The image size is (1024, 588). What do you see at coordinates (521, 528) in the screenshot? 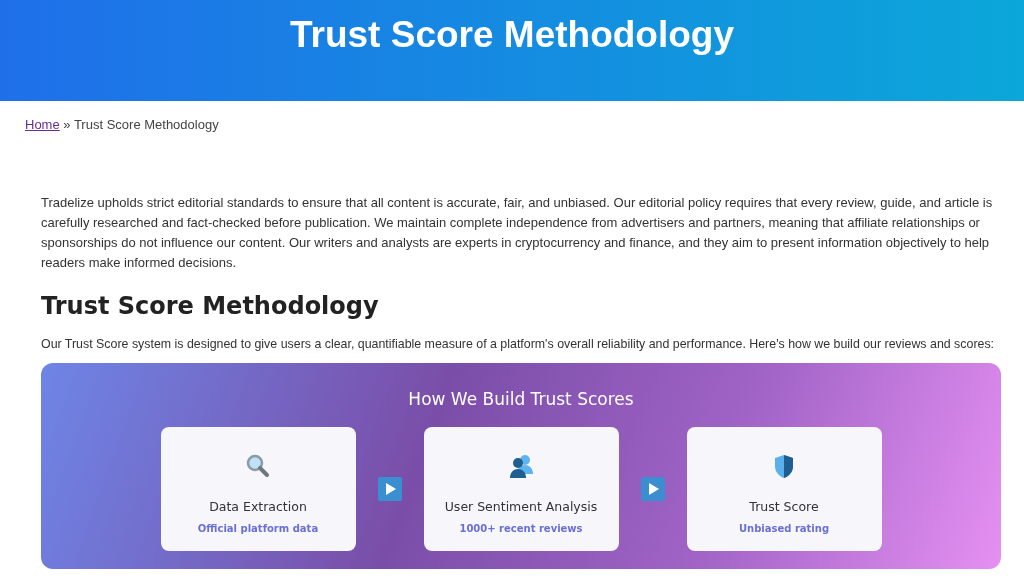
I see `step-subtitle: 1000+ recent reviews` at bounding box center [521, 528].